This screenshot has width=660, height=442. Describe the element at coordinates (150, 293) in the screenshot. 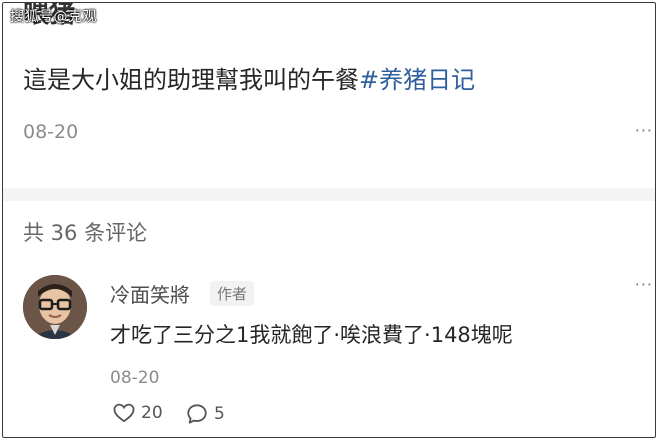

I see `comment-author: 冷面笑將` at that location.